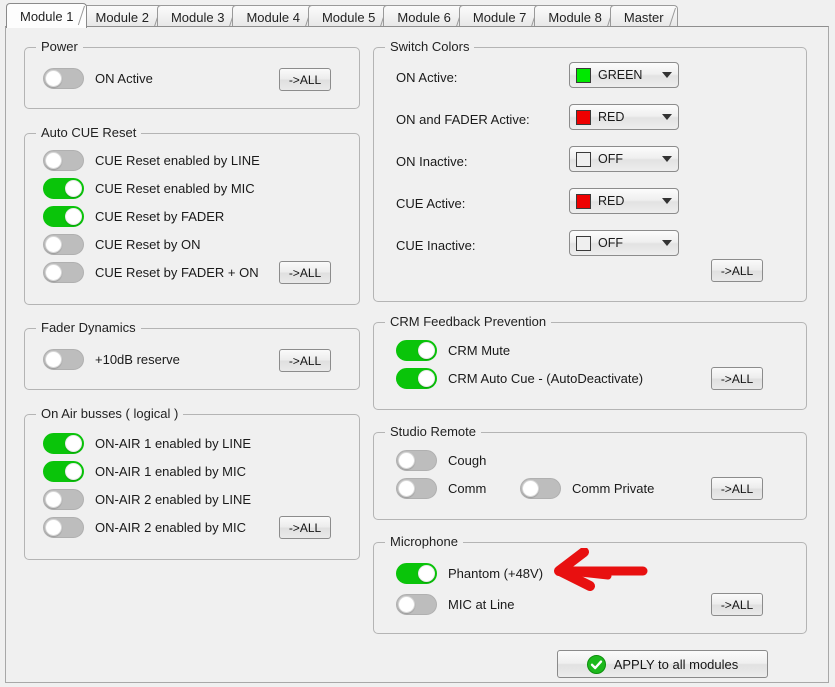 This screenshot has height=687, width=835. What do you see at coordinates (63, 216) in the screenshot?
I see `toggle-cue-reset-fader` at bounding box center [63, 216].